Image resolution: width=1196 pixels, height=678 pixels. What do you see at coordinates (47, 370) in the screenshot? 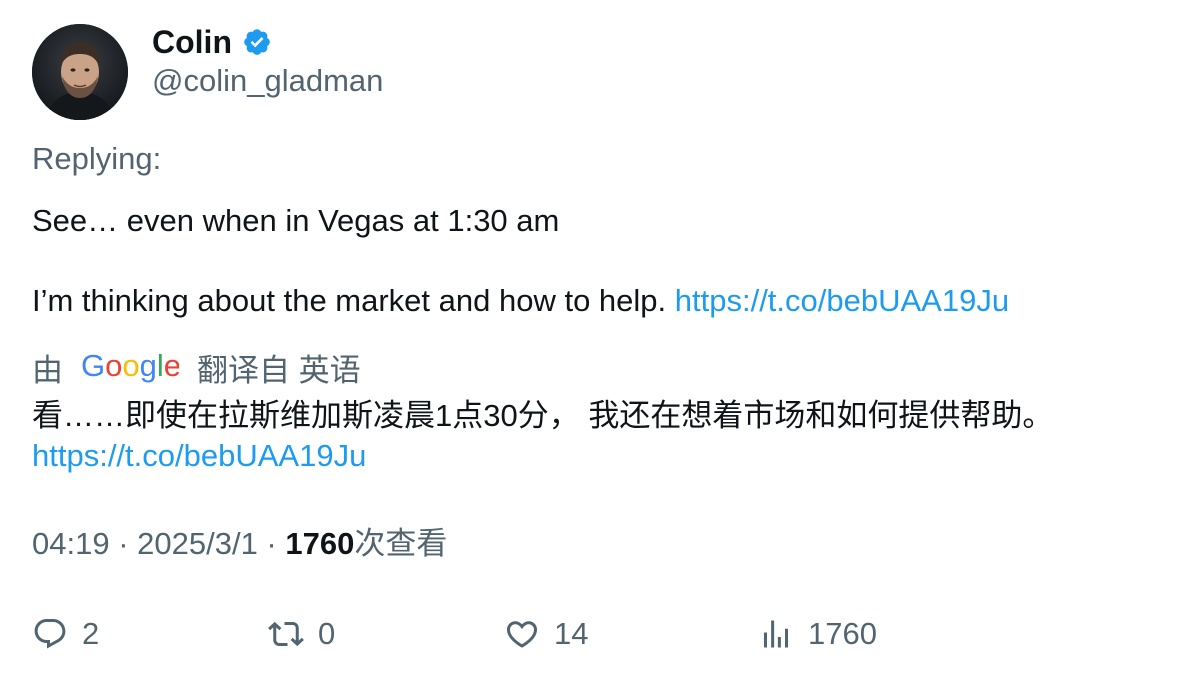
I see `translation-by-label: 由` at bounding box center [47, 370].